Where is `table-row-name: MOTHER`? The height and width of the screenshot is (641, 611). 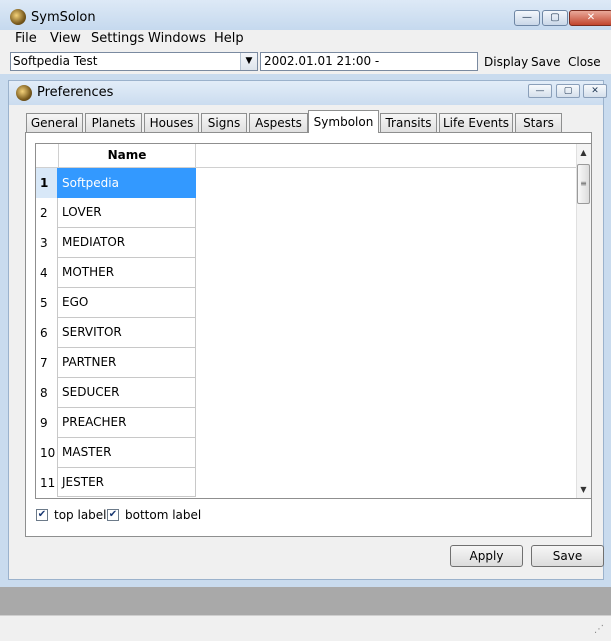 table-row-name: MOTHER is located at coordinates (126, 273).